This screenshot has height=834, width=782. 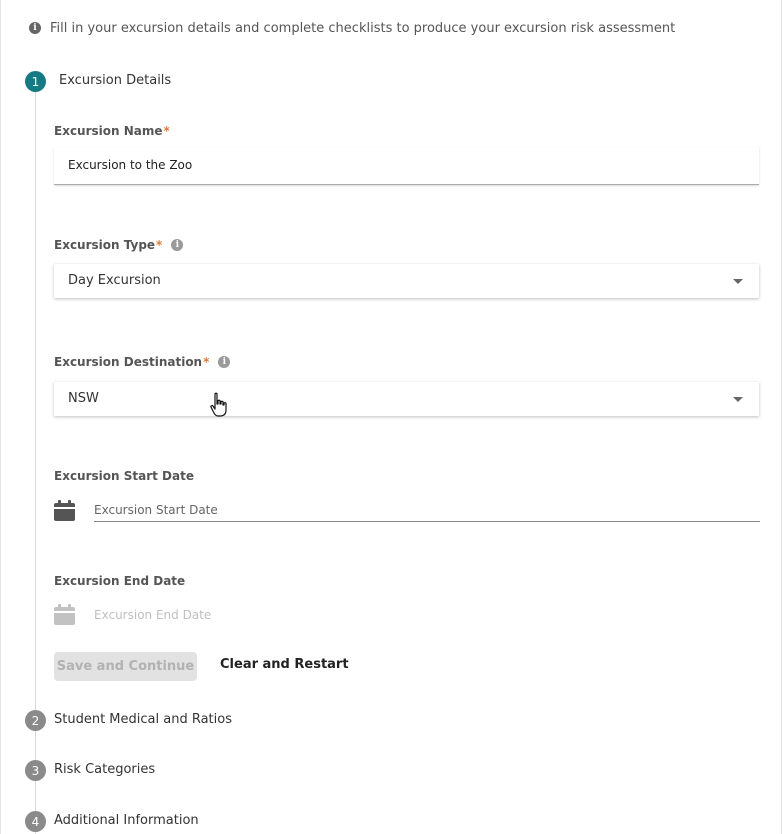 What do you see at coordinates (218, 404) in the screenshot?
I see `hand-pointer-icon` at bounding box center [218, 404].